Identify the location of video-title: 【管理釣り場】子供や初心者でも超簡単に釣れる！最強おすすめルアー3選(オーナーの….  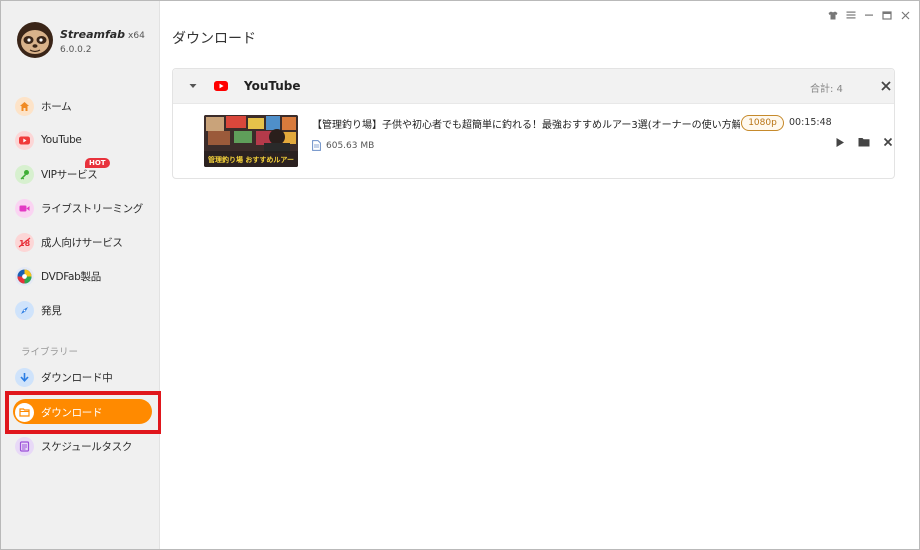
(526, 125).